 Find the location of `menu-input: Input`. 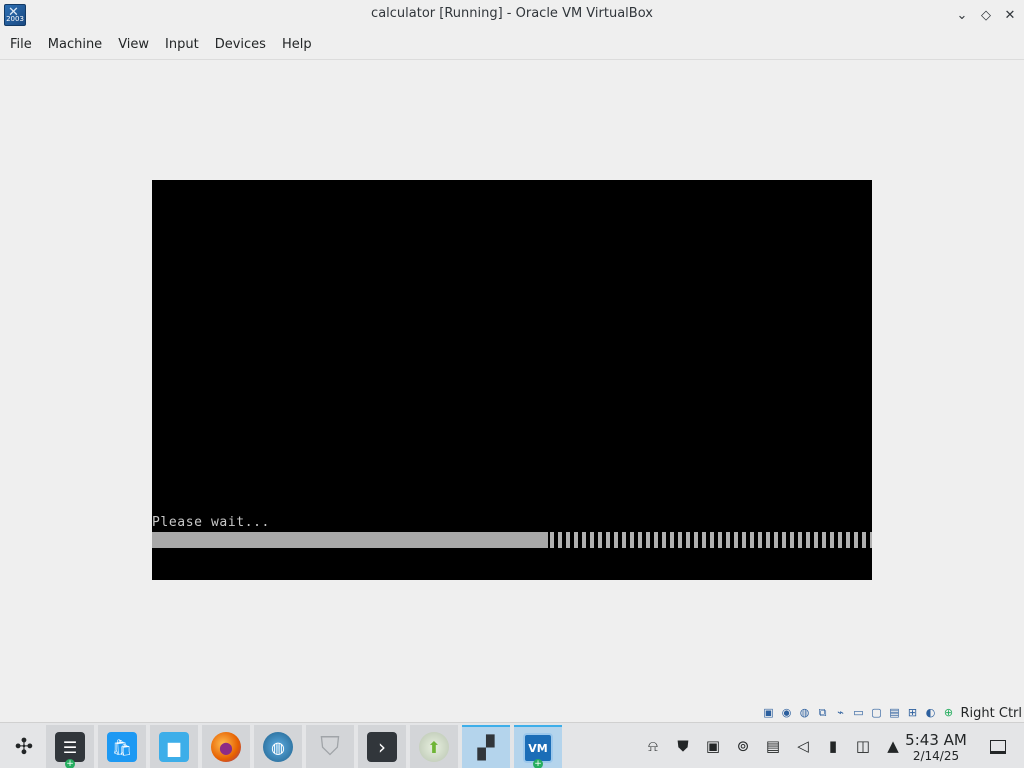

menu-input: Input is located at coordinates (182, 45).